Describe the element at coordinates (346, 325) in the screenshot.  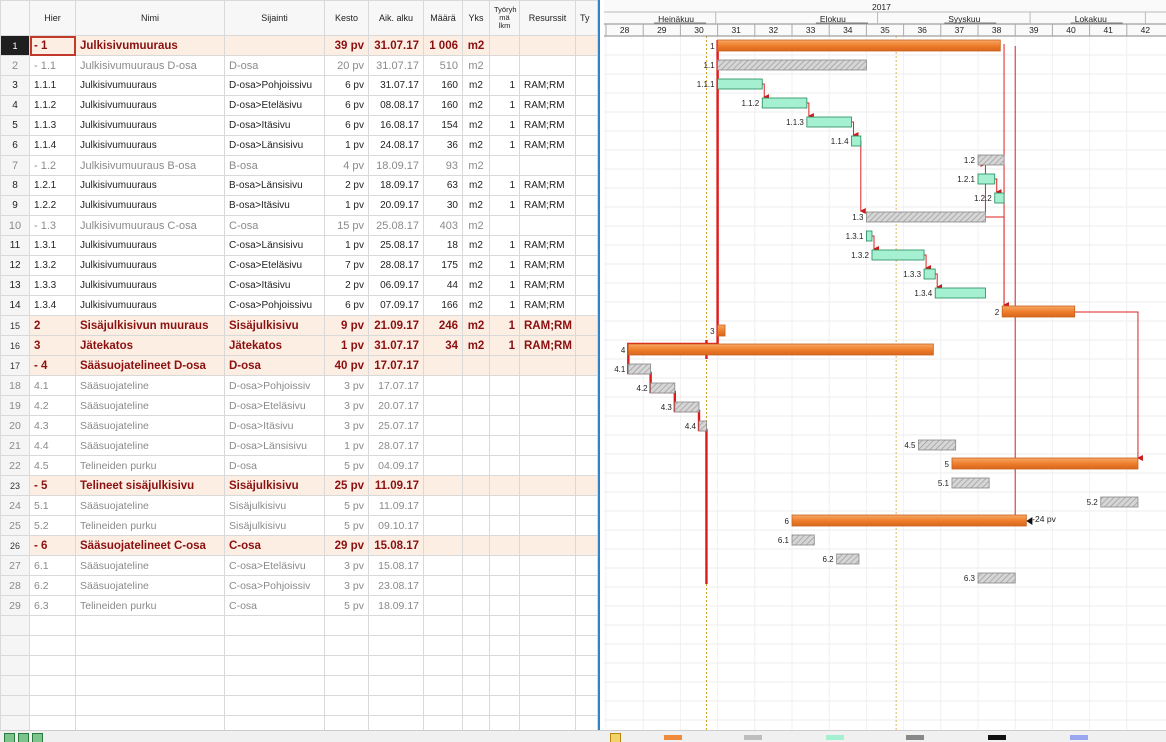
I see `duration-cell: 9 pv` at that location.